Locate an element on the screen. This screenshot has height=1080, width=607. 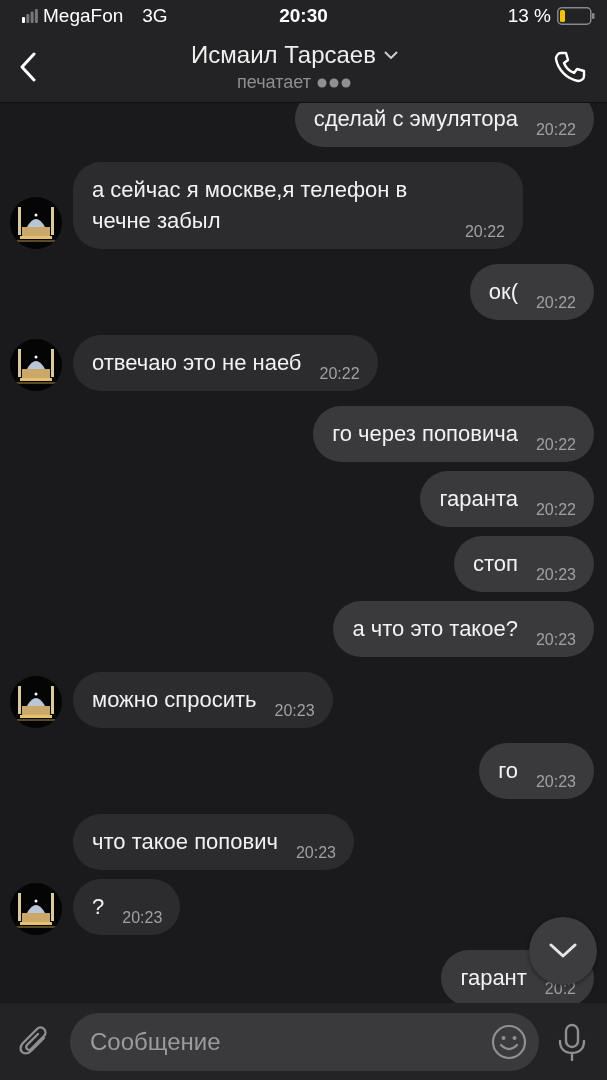
message-text: гарант is located at coordinates (493, 978).